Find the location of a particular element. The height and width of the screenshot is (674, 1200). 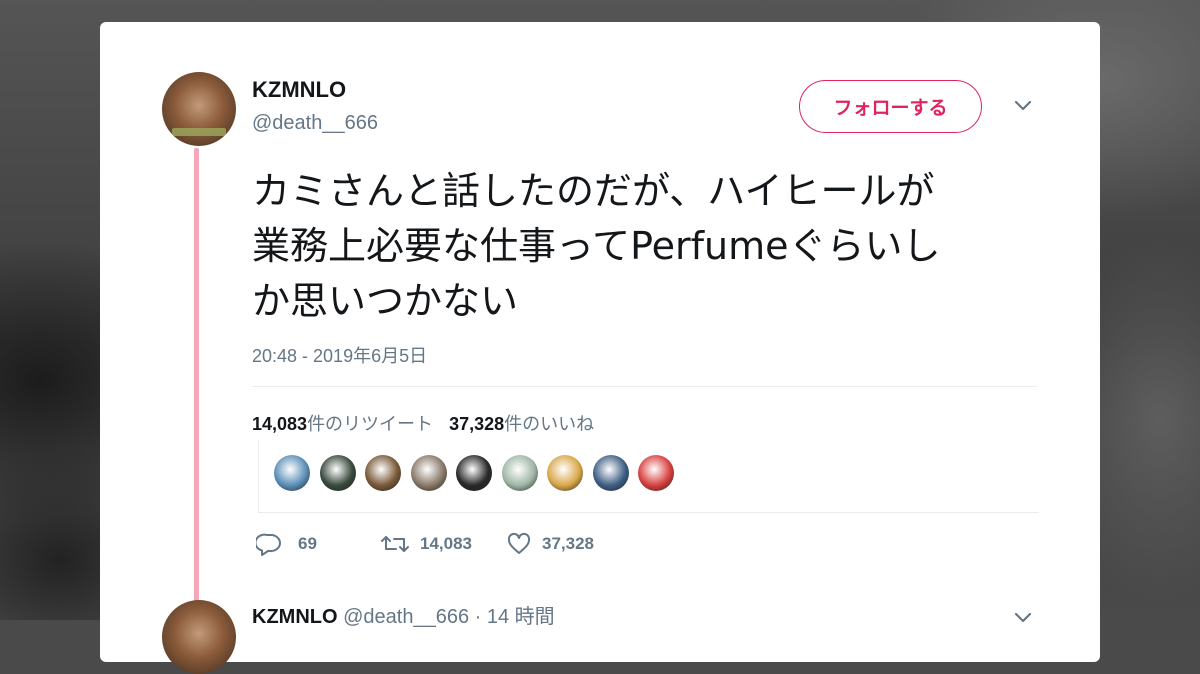

reply-handle: @death__666 is located at coordinates (406, 617).